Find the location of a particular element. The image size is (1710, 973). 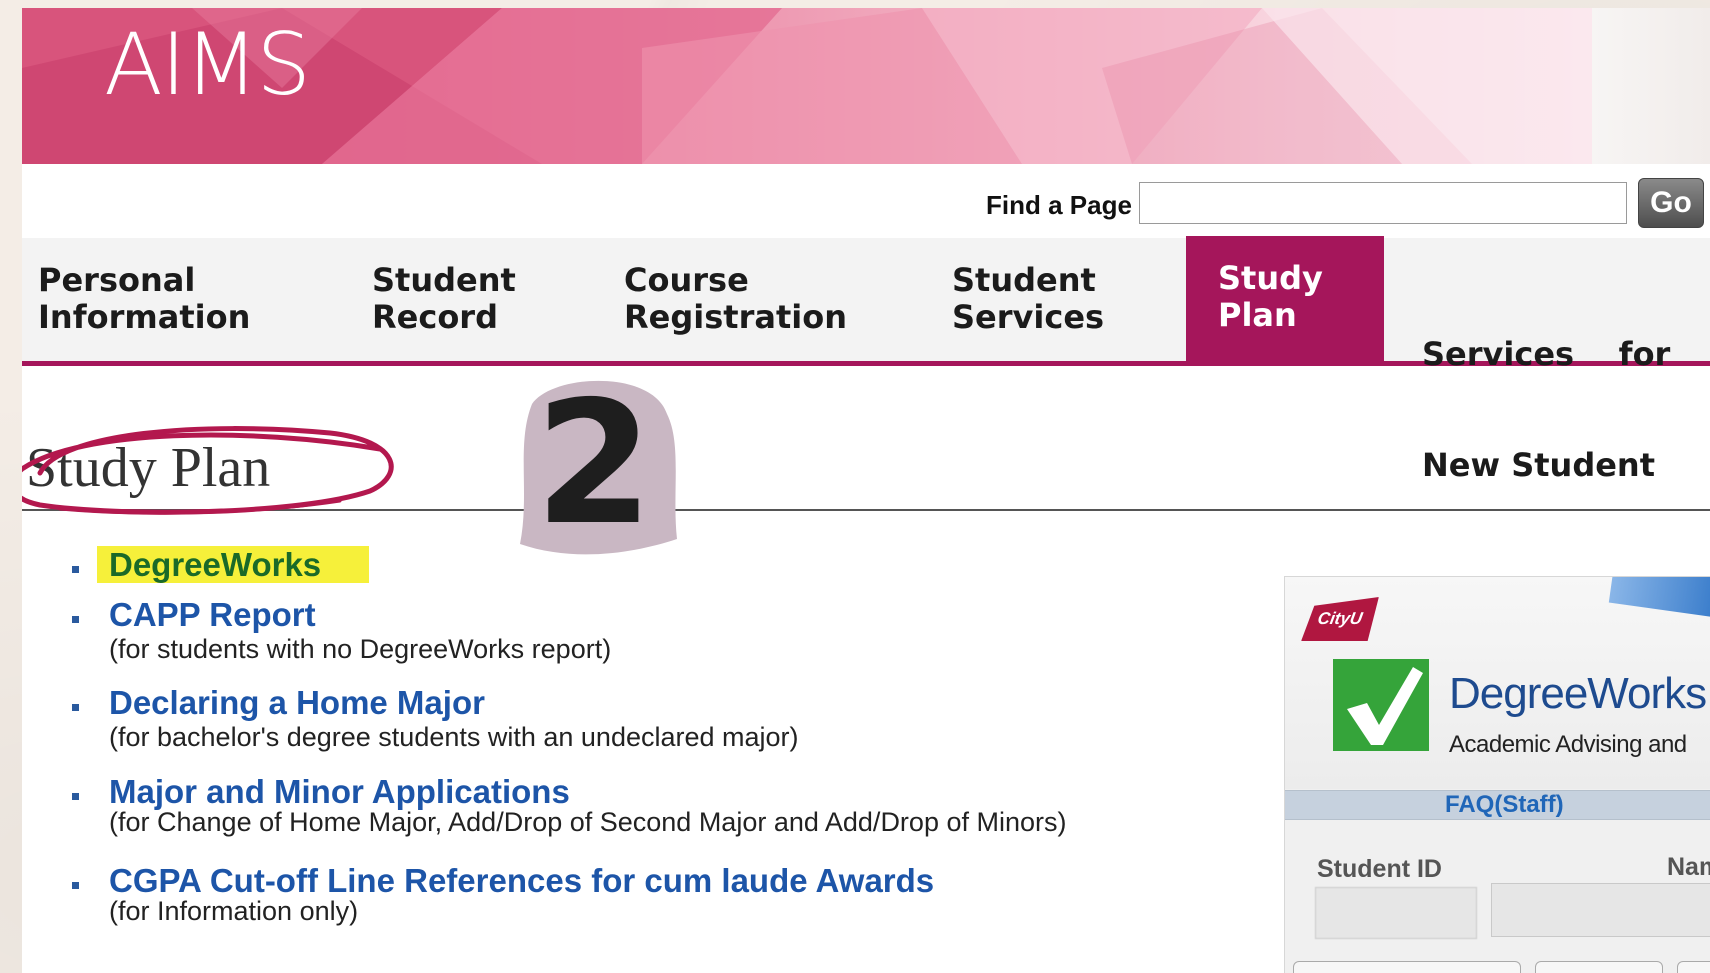

degreeworks-title: DegreeWorks is located at coordinates (1578, 693).